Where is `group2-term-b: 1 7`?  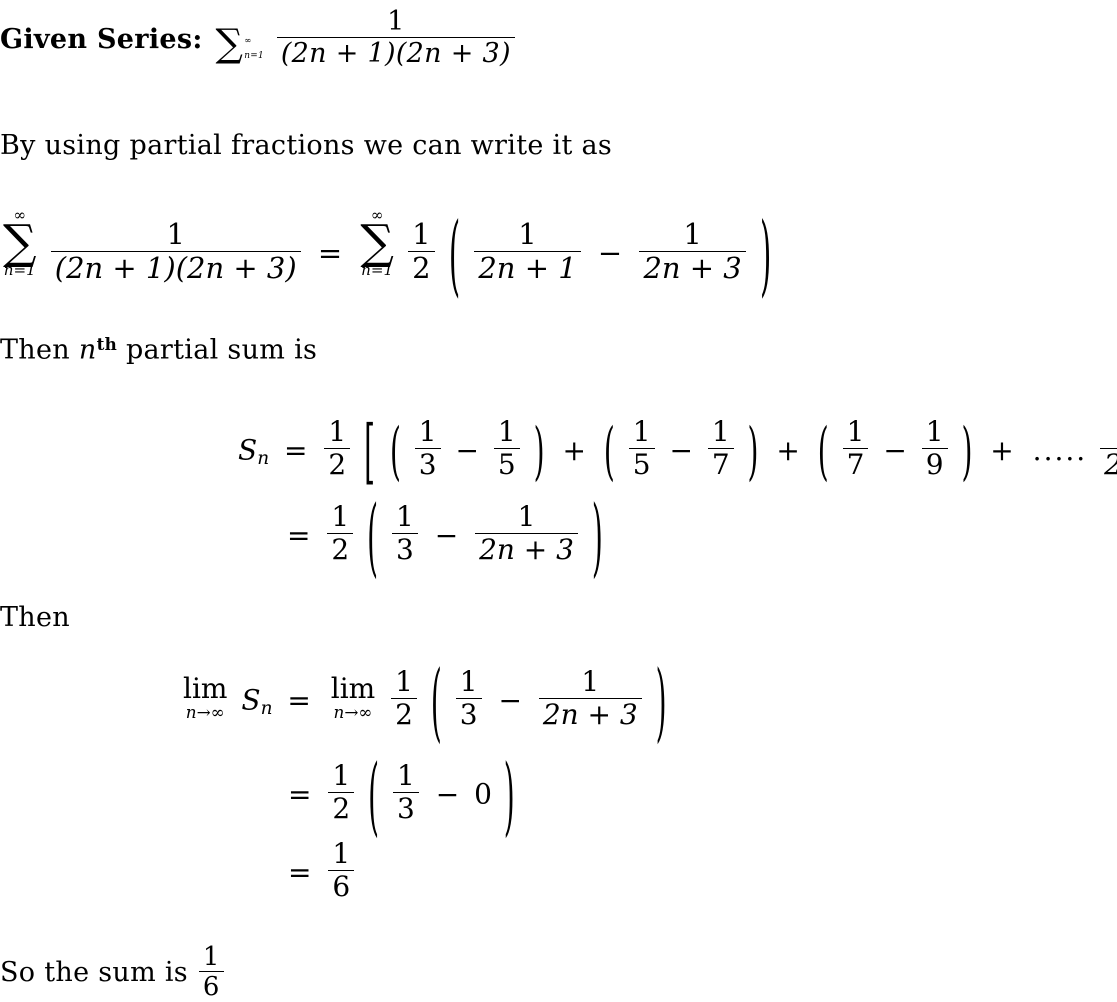
group2-term-b: 1 7 is located at coordinates (720, 449).